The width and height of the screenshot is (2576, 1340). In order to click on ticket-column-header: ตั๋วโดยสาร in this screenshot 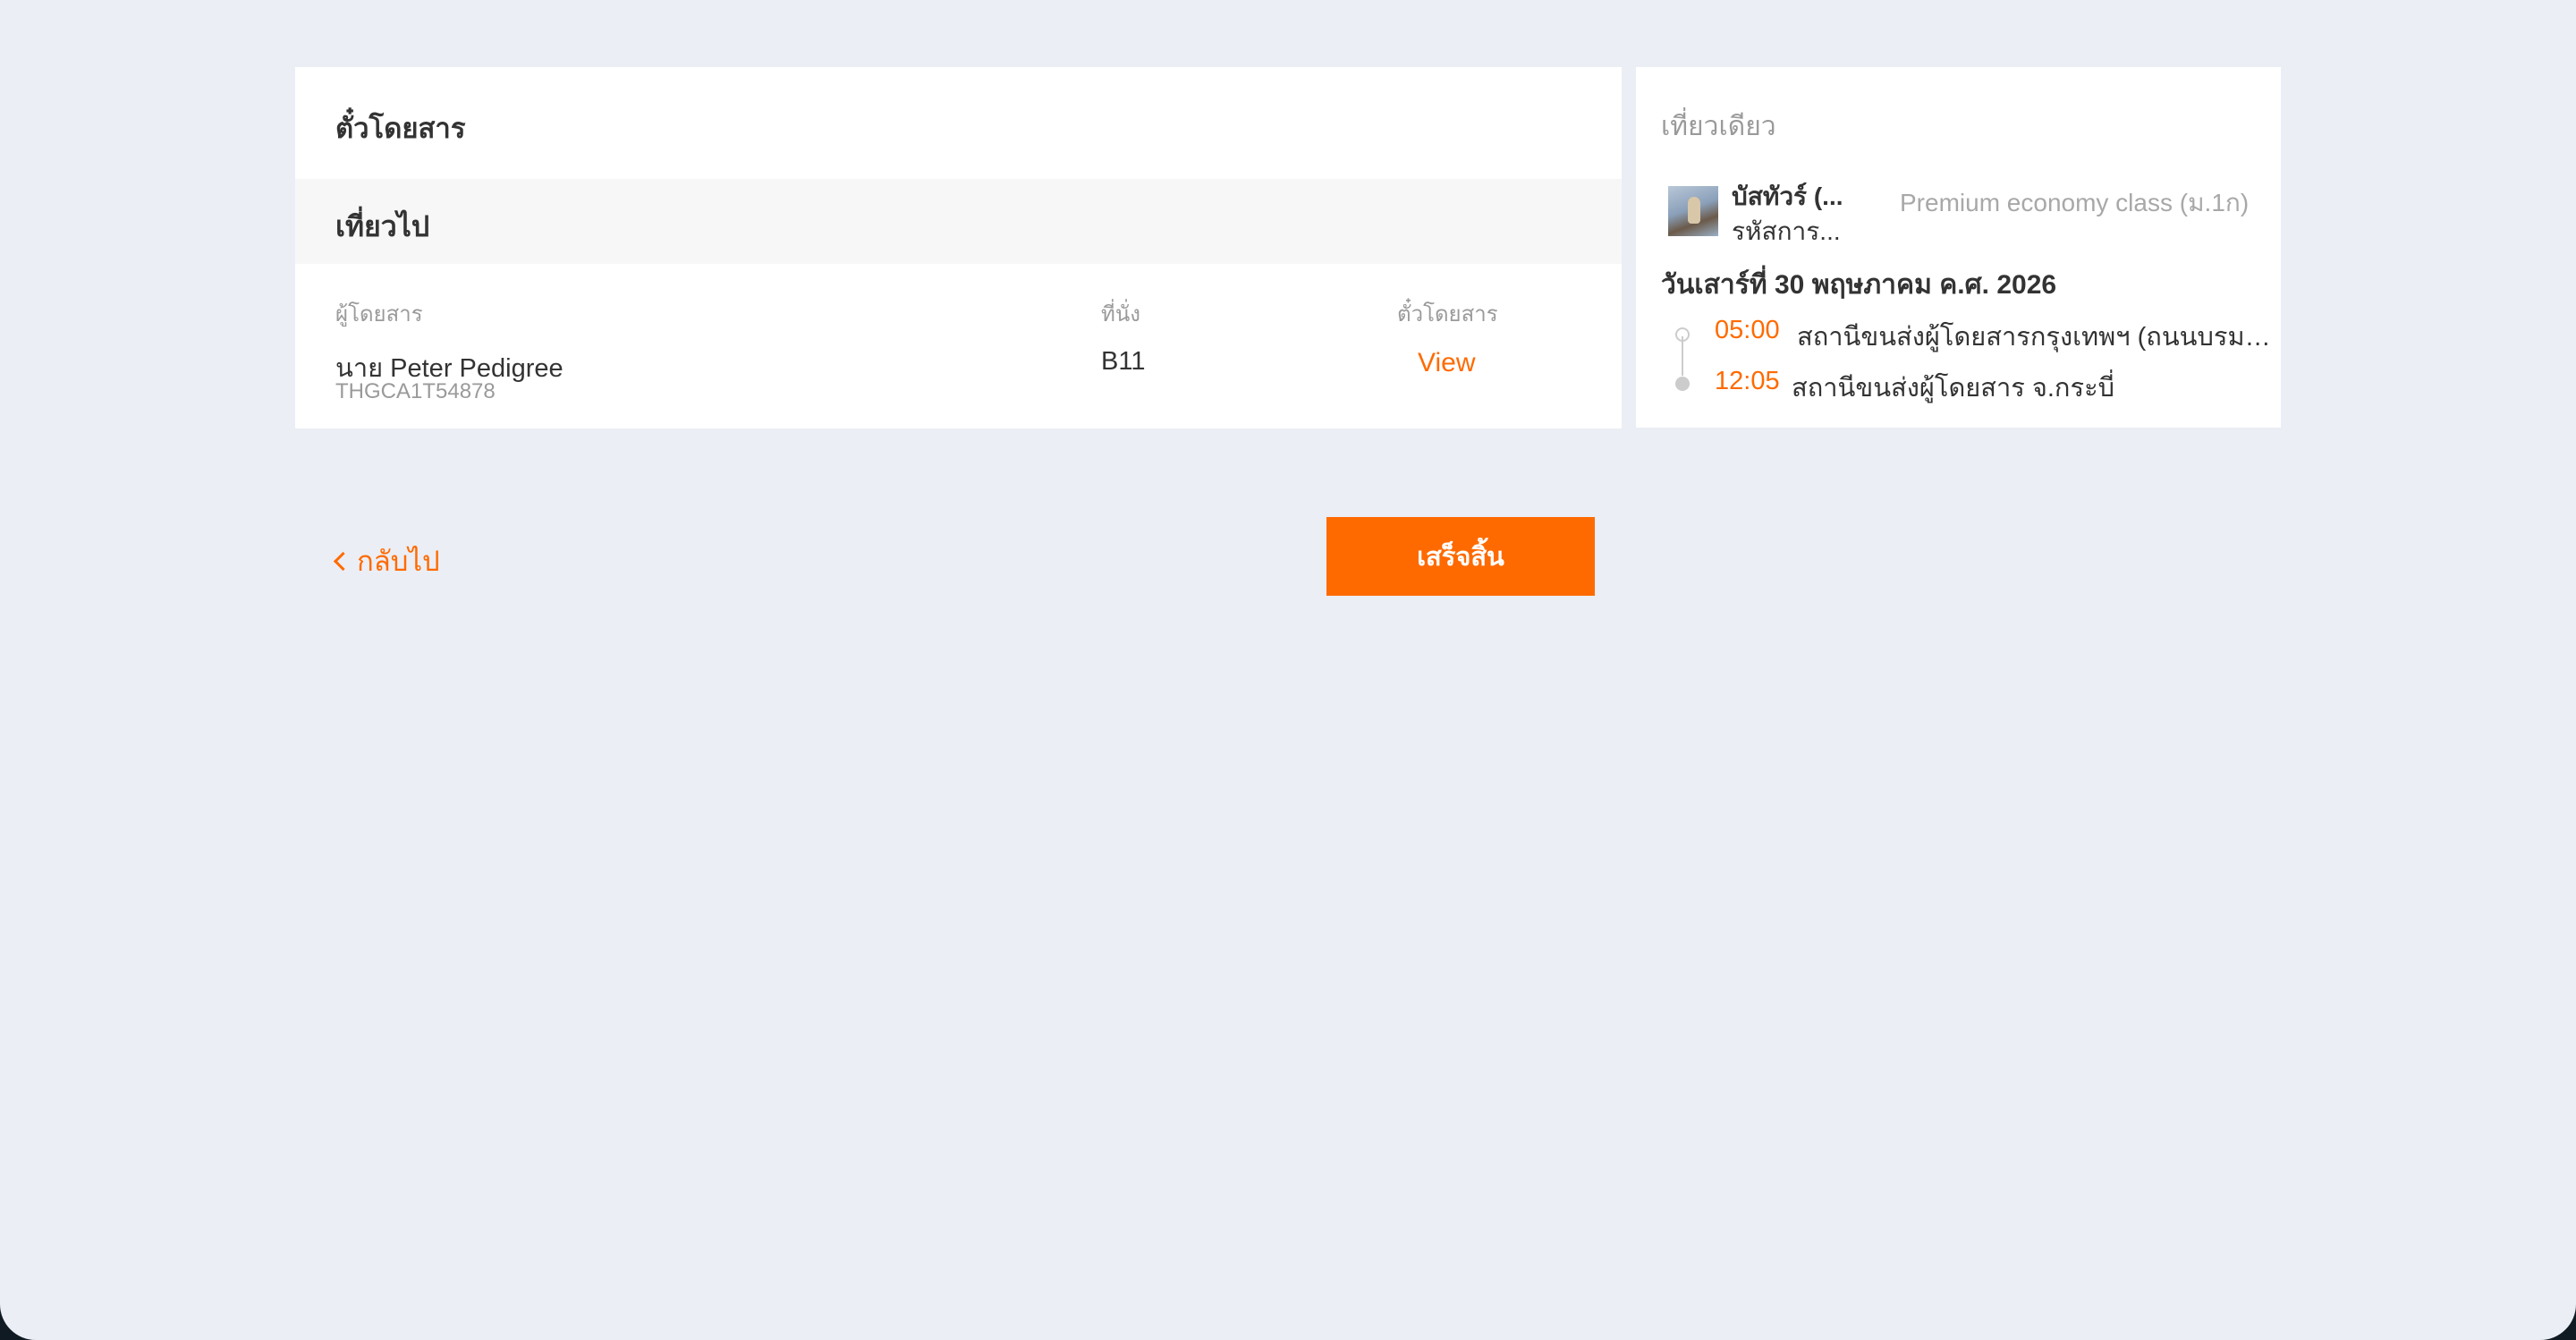, I will do `click(1447, 314)`.